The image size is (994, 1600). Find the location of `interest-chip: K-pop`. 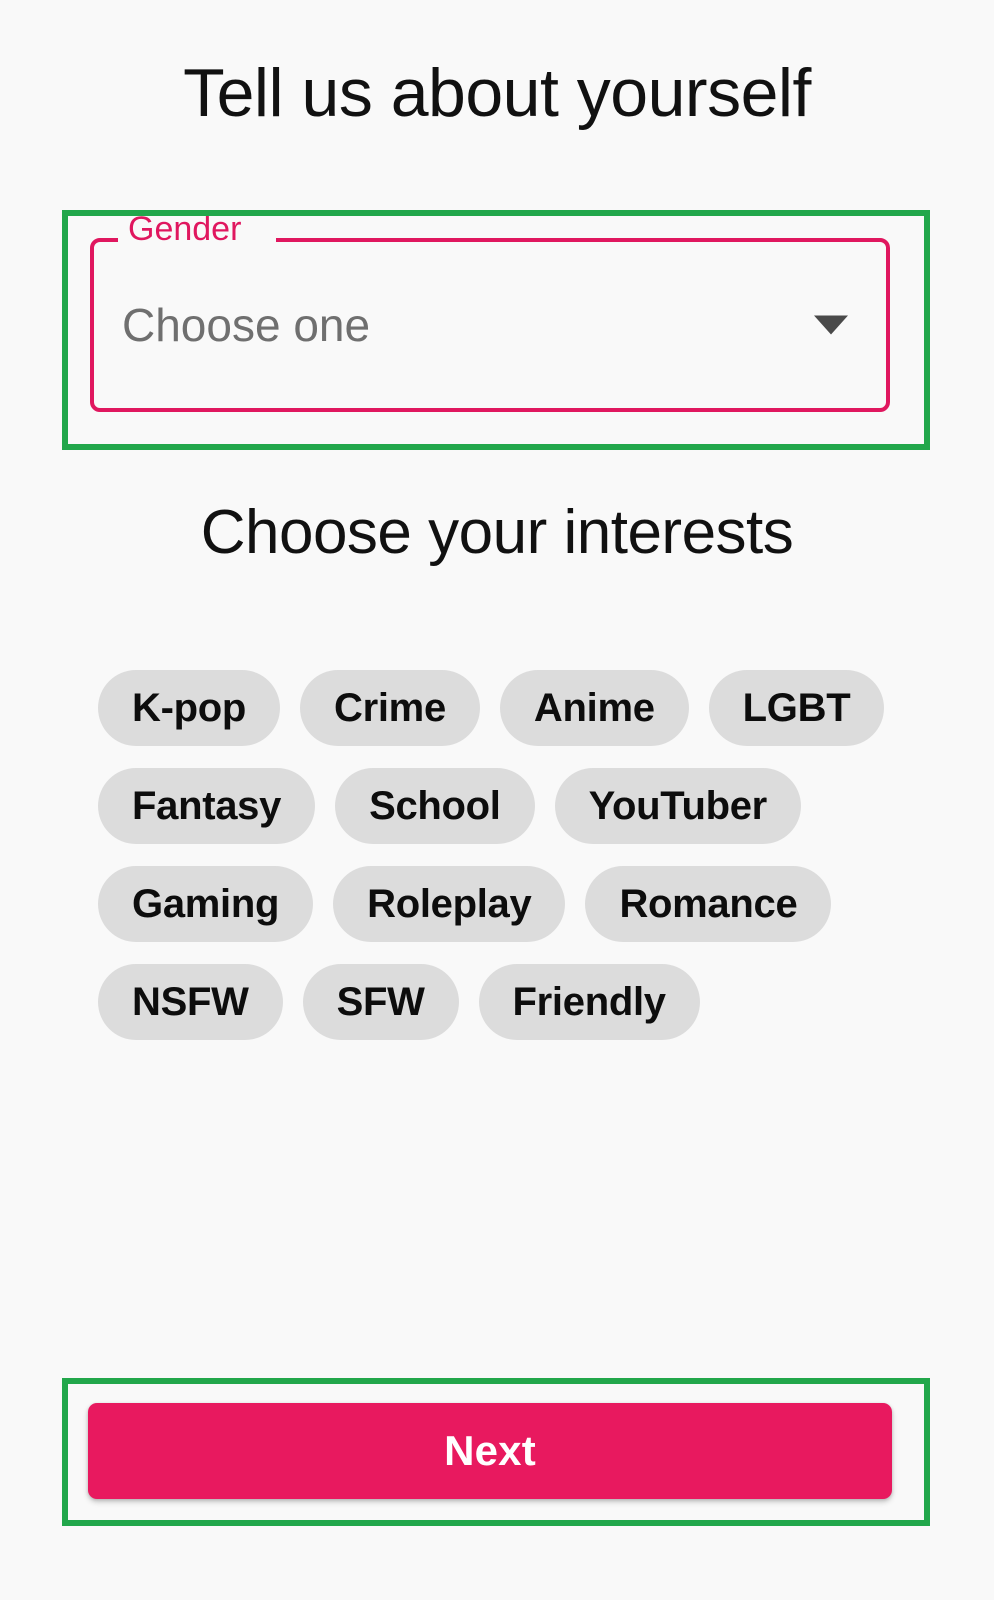

interest-chip: K-pop is located at coordinates (189, 708).